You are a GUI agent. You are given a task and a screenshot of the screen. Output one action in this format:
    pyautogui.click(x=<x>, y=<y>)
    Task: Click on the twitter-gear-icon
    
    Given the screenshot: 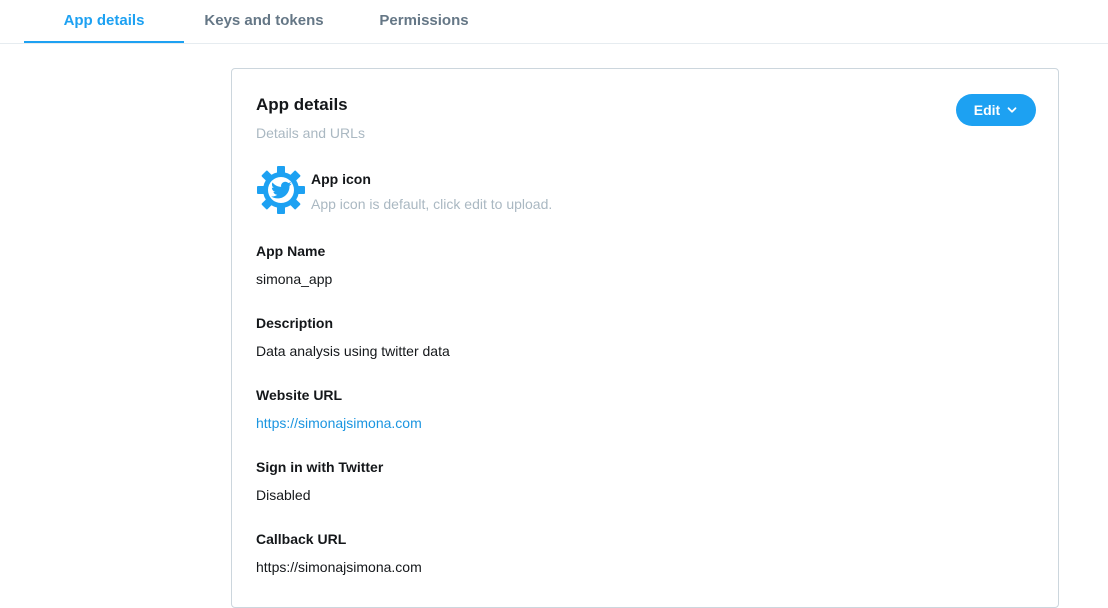 What is the action you would take?
    pyautogui.click(x=281, y=190)
    